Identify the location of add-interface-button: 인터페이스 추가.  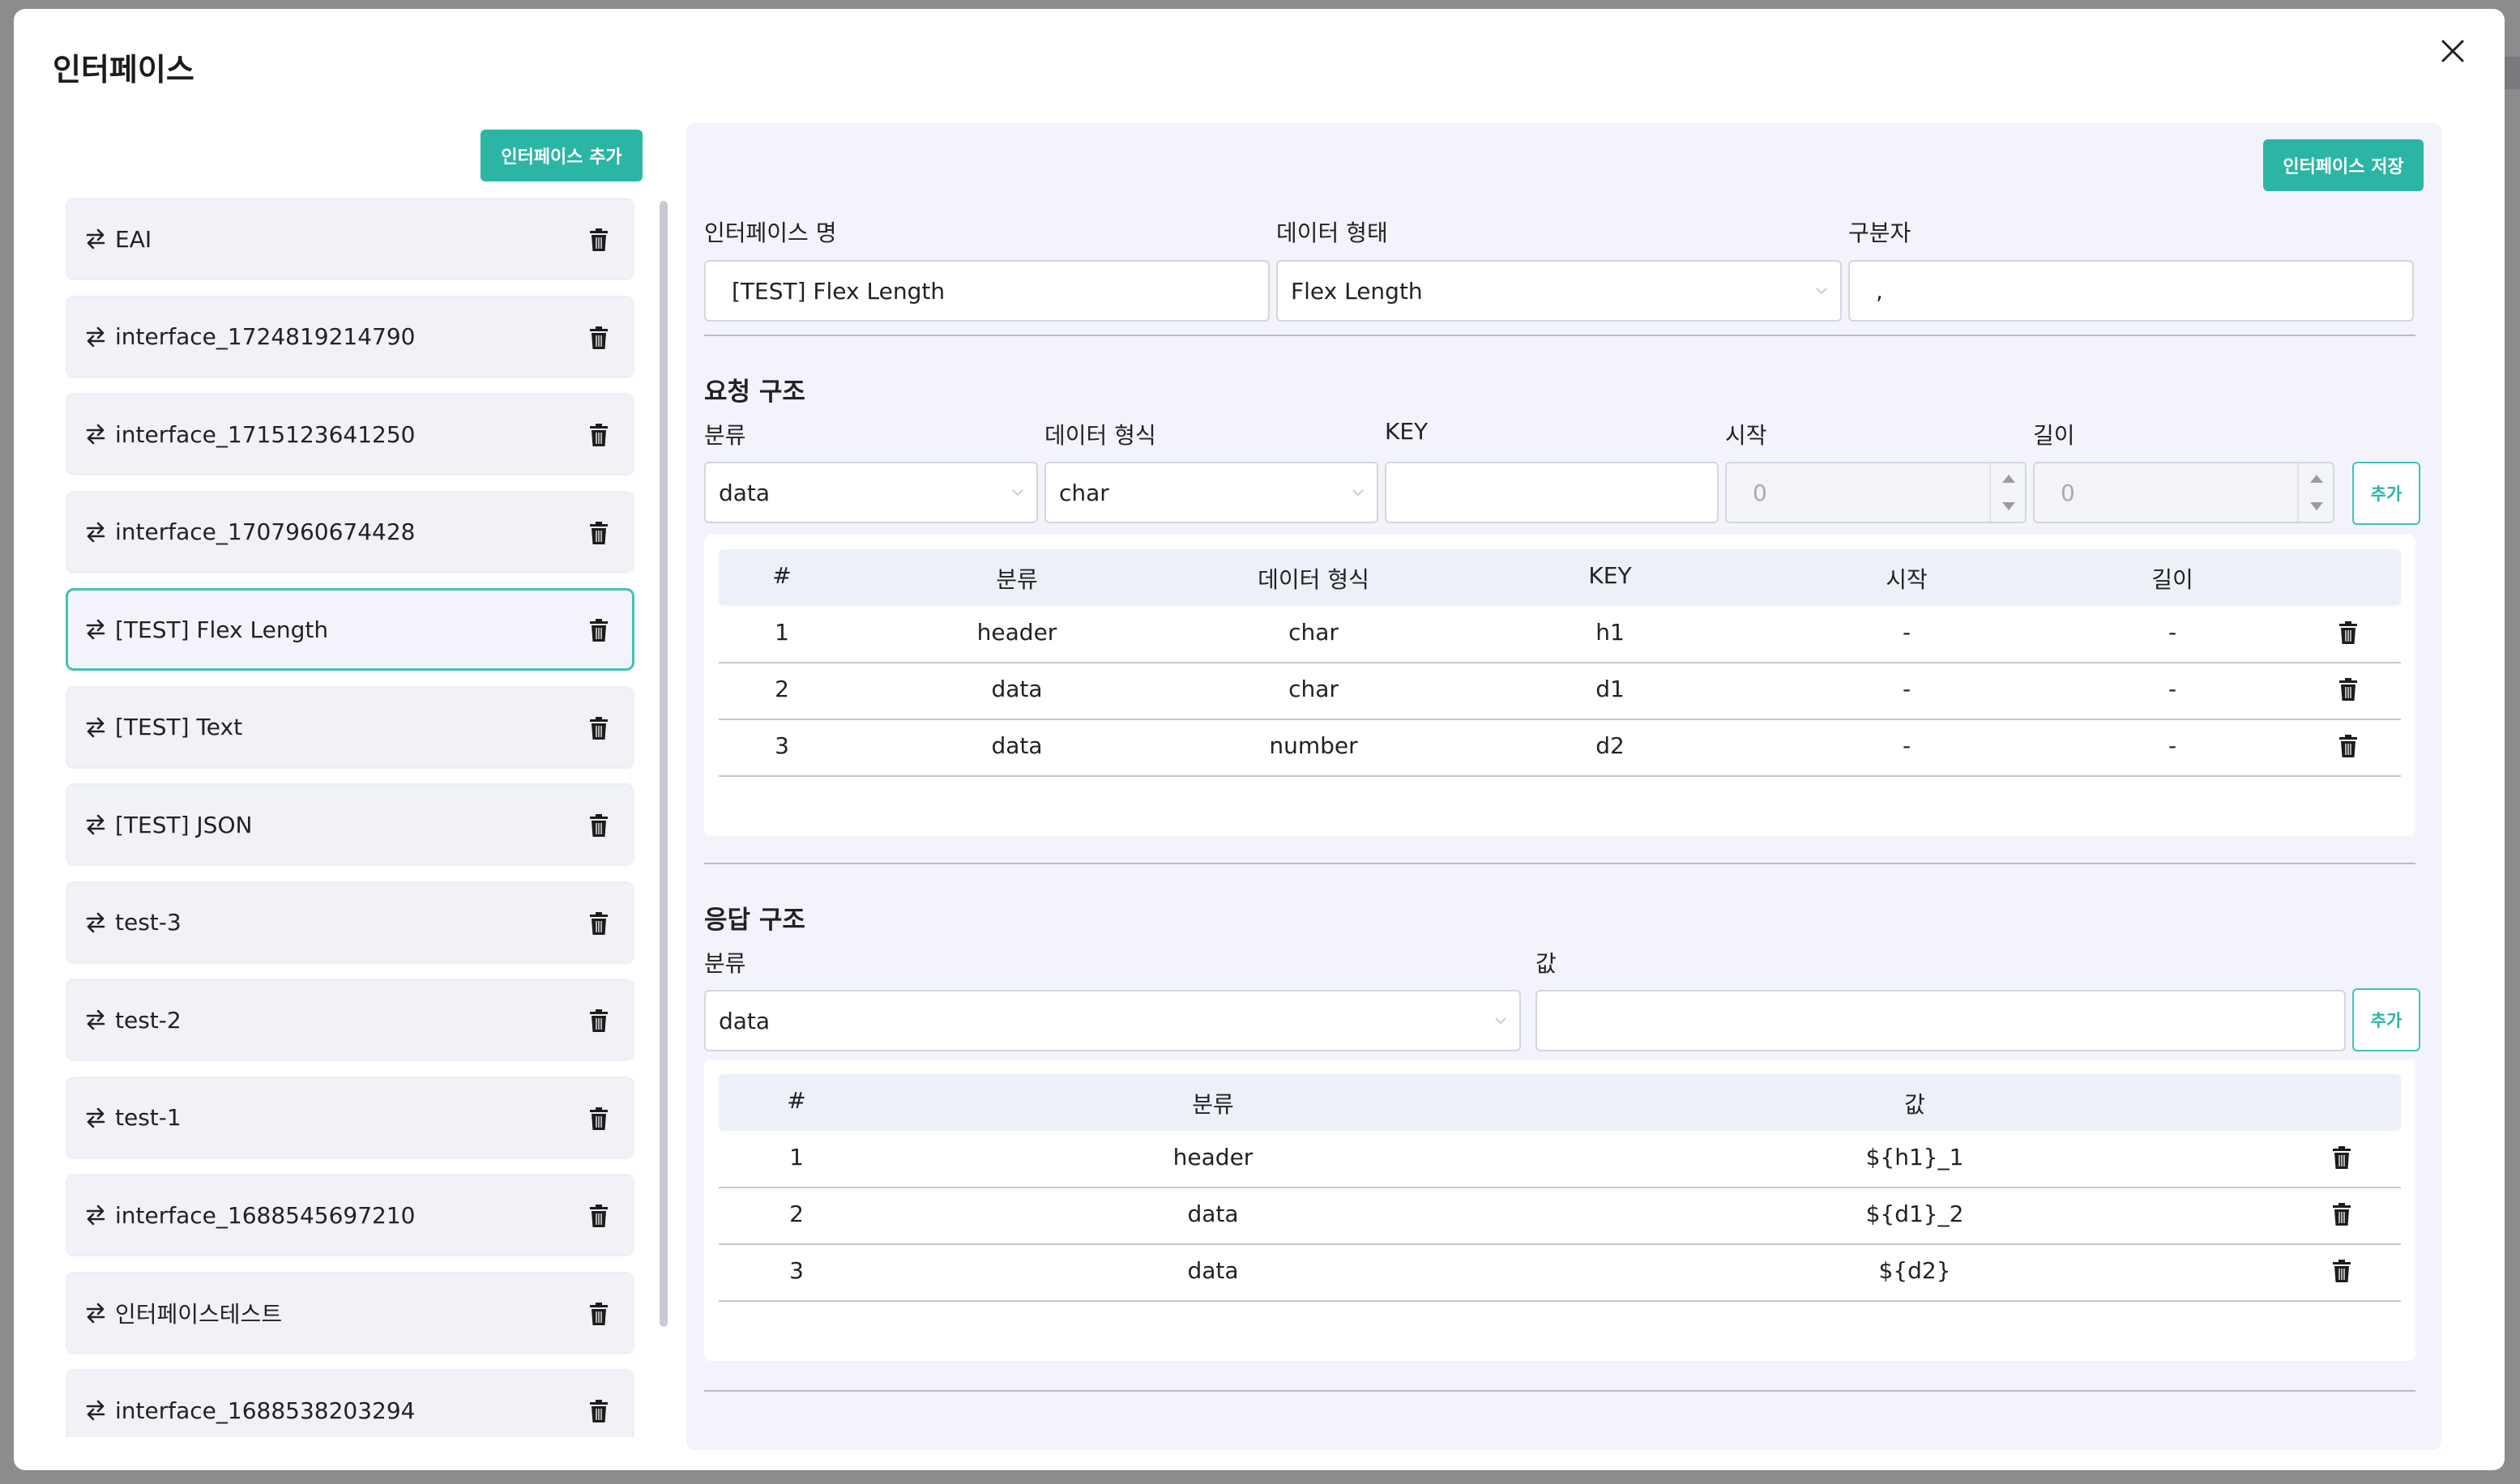
(562, 155).